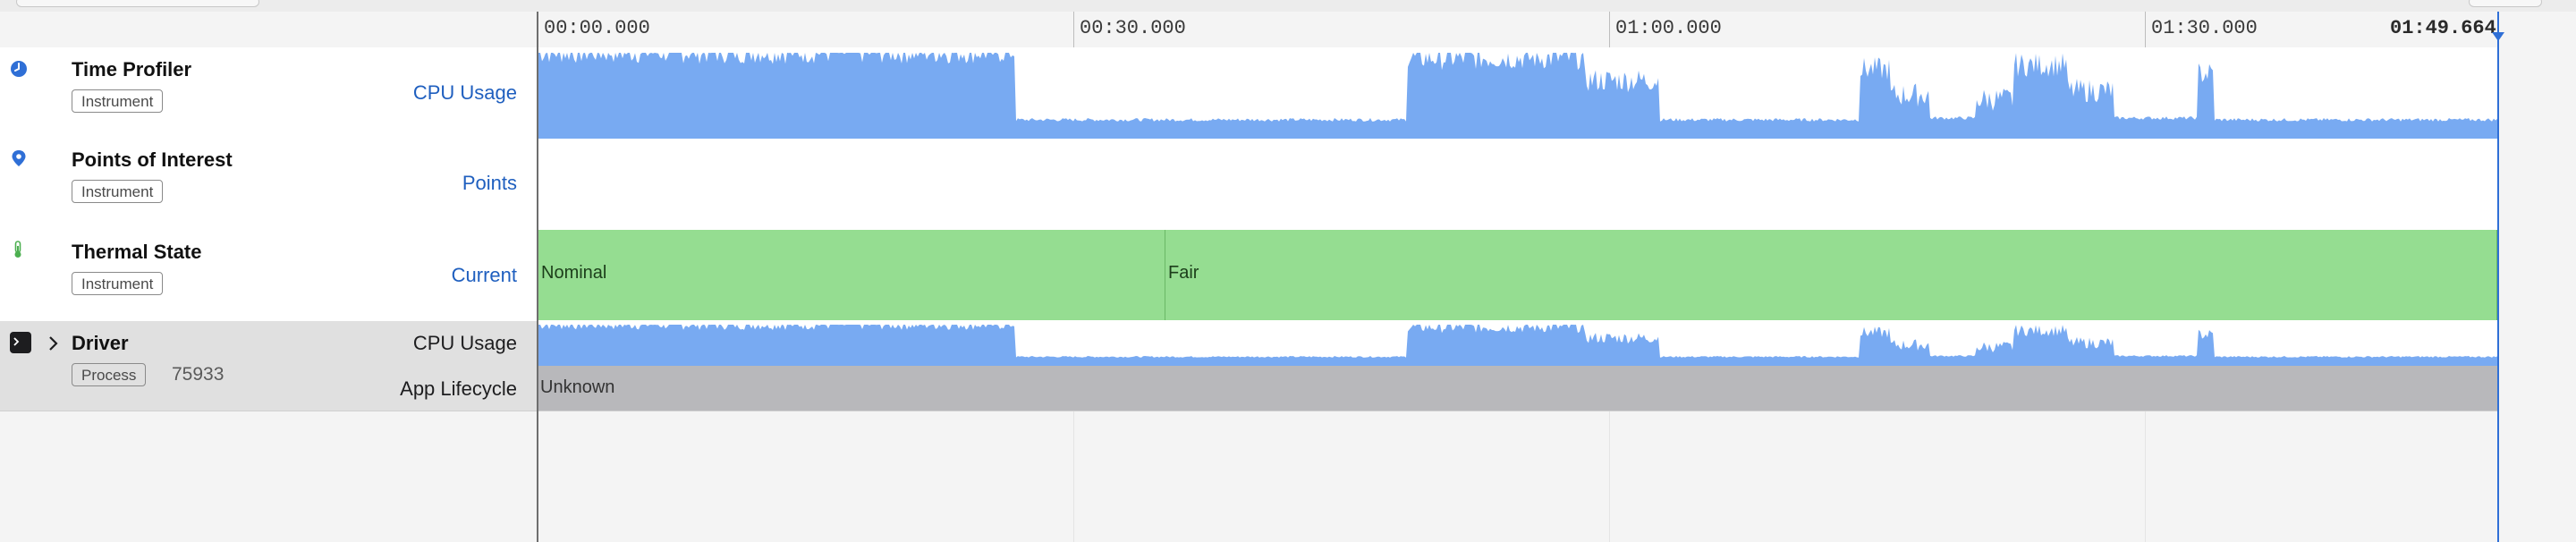 The image size is (2576, 542). What do you see at coordinates (152, 159) in the screenshot?
I see `track-title: Points of Interest` at bounding box center [152, 159].